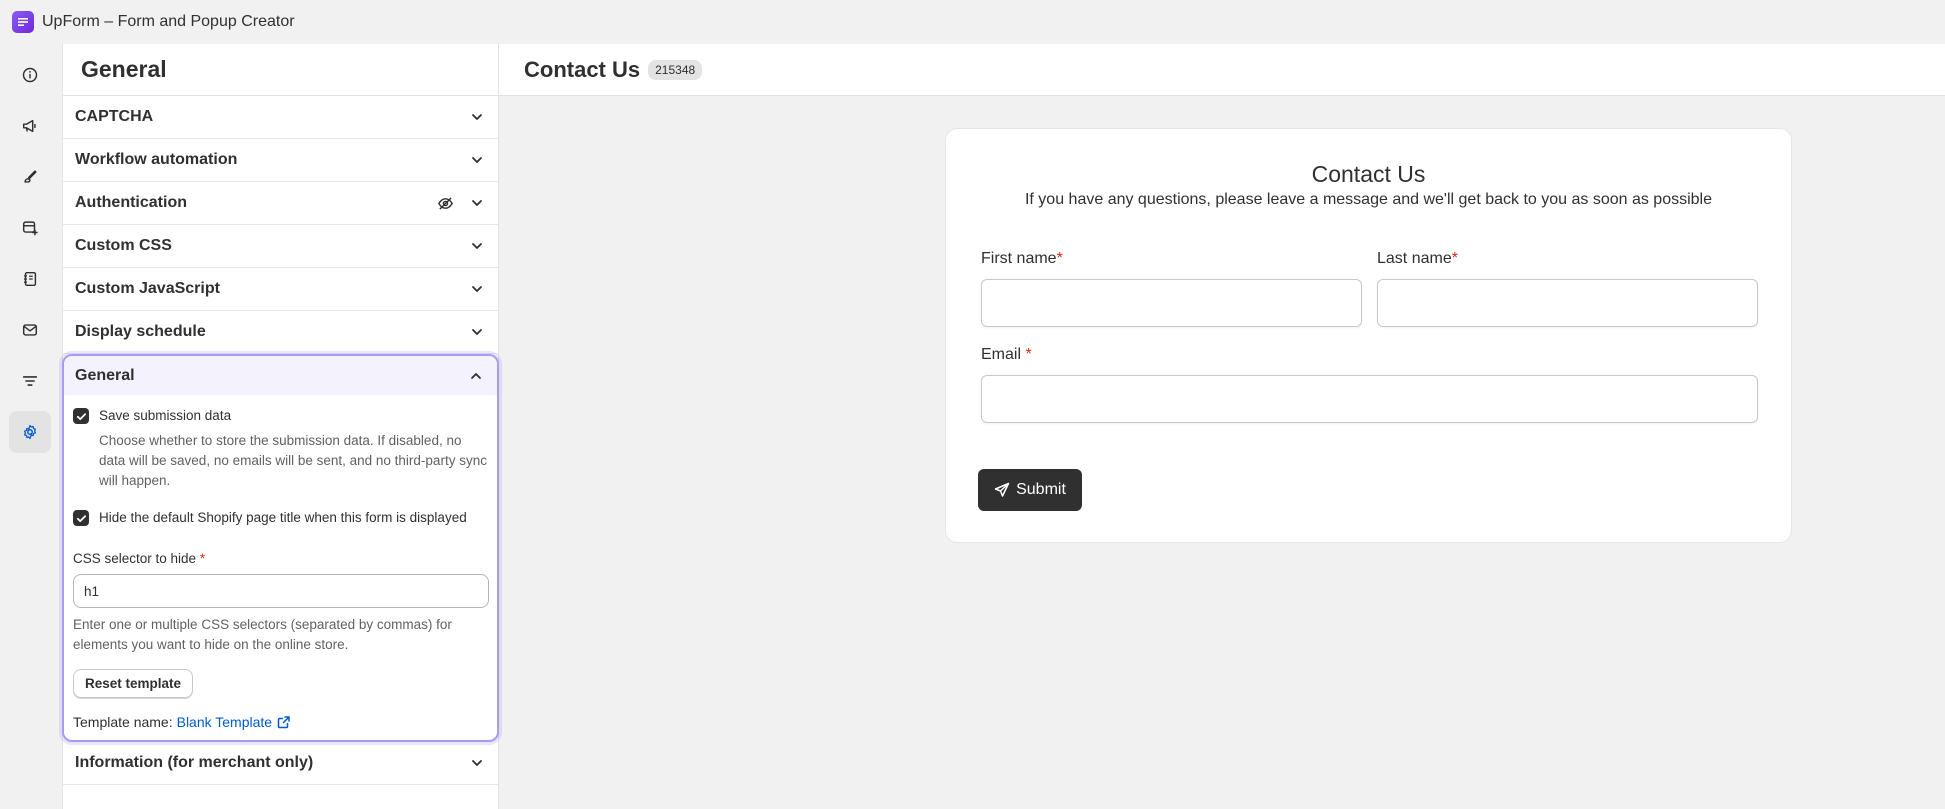 This screenshot has width=1945, height=809. I want to click on upform-logo-icon, so click(23, 22).